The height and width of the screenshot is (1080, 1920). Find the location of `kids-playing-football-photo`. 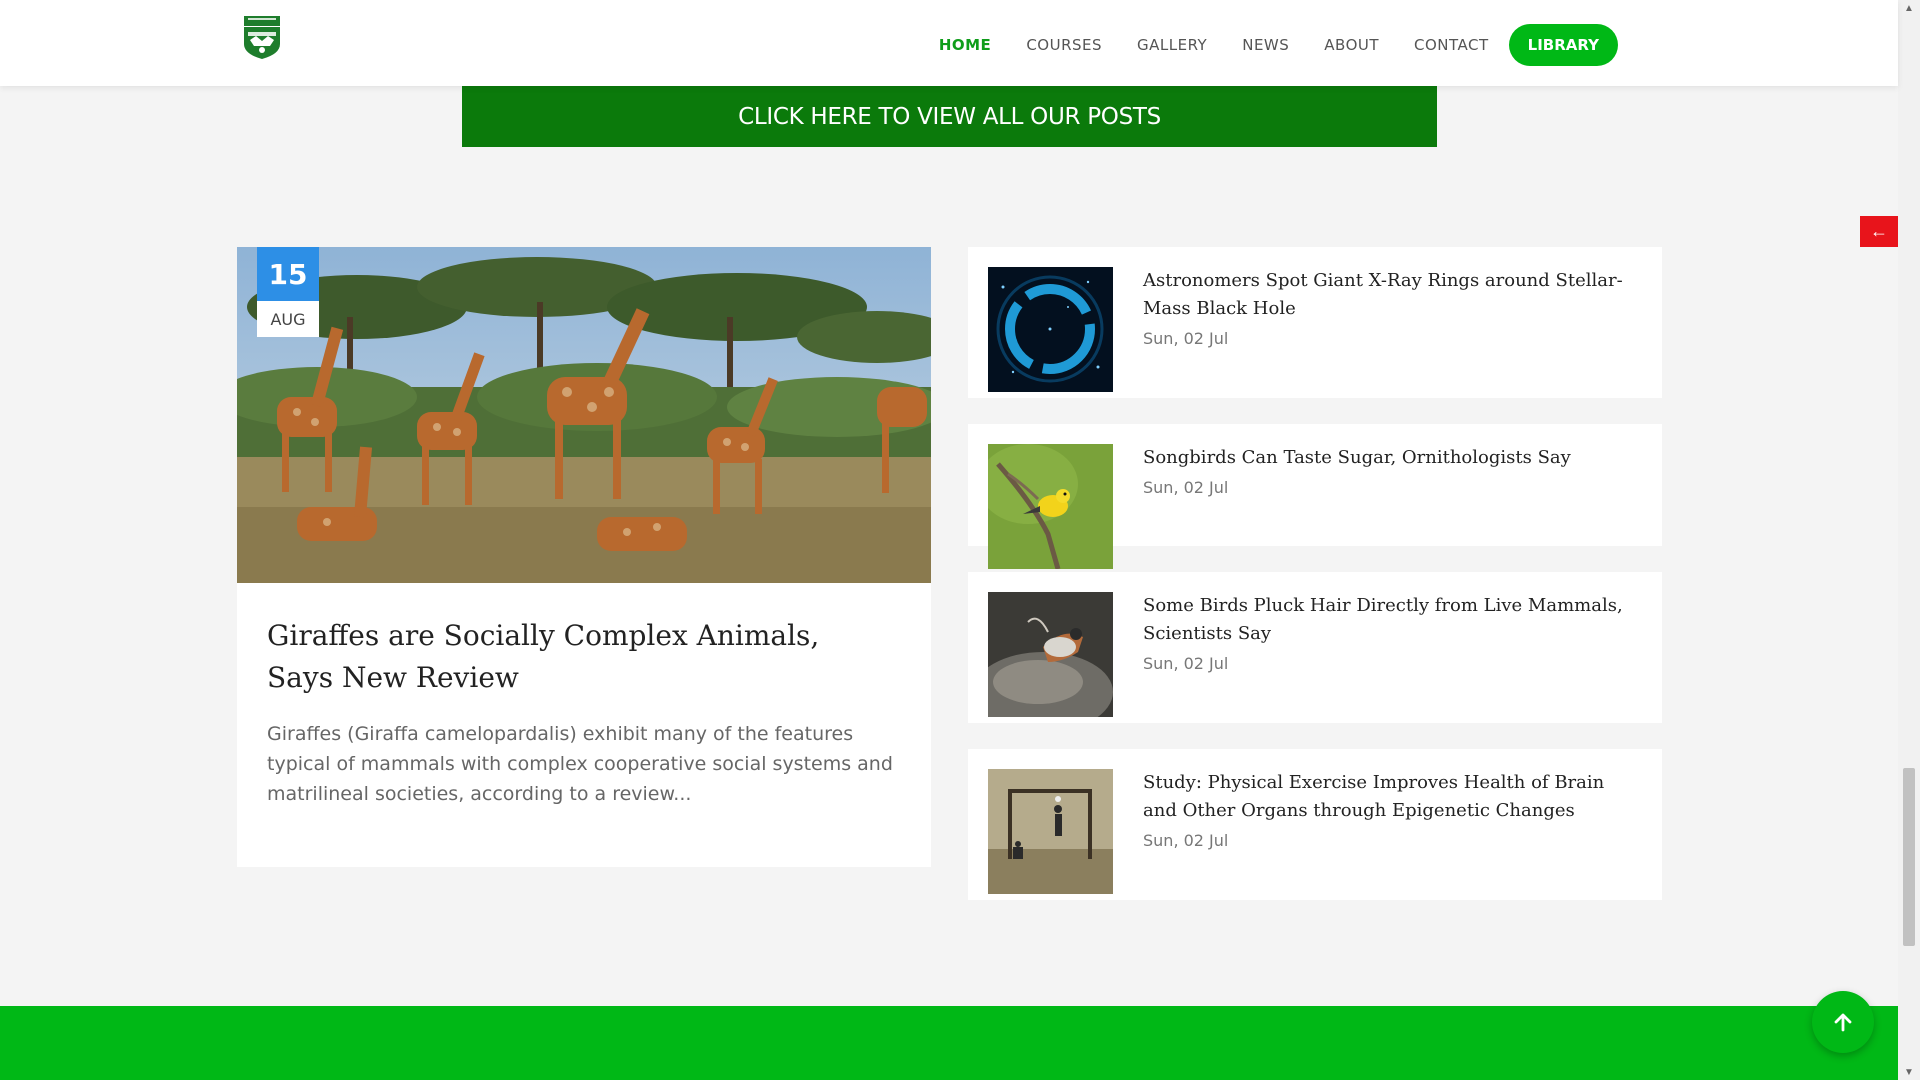

kids-playing-football-photo is located at coordinates (1050, 831).